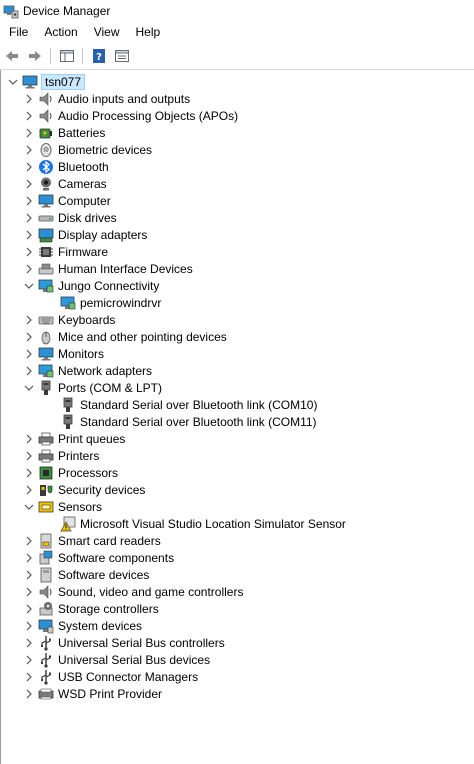 The width and height of the screenshot is (474, 764). What do you see at coordinates (35, 56) in the screenshot?
I see `forward-button` at bounding box center [35, 56].